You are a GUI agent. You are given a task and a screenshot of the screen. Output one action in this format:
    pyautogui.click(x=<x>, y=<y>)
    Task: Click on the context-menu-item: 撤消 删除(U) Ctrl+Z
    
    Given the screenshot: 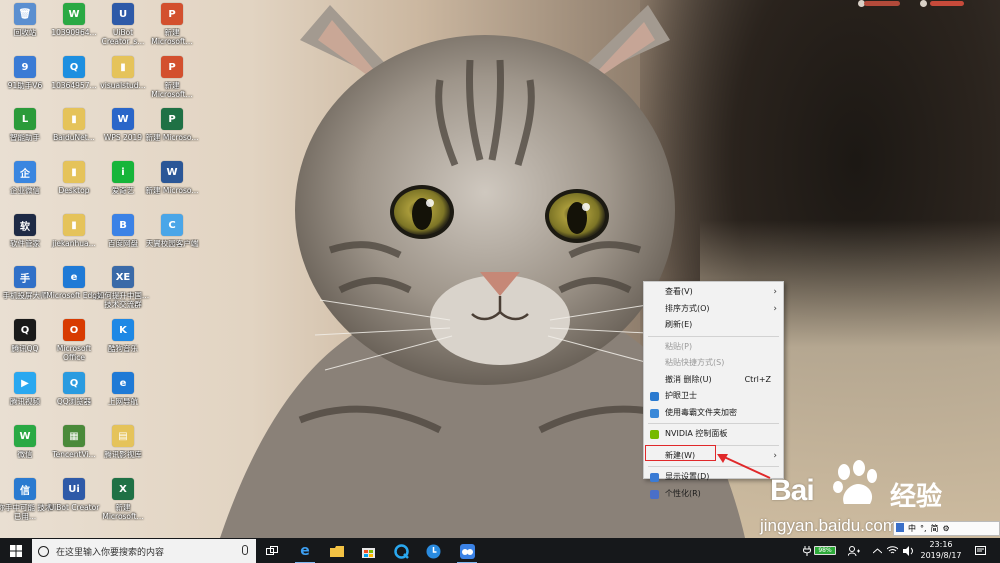 What is the action you would take?
    pyautogui.click(x=713, y=380)
    